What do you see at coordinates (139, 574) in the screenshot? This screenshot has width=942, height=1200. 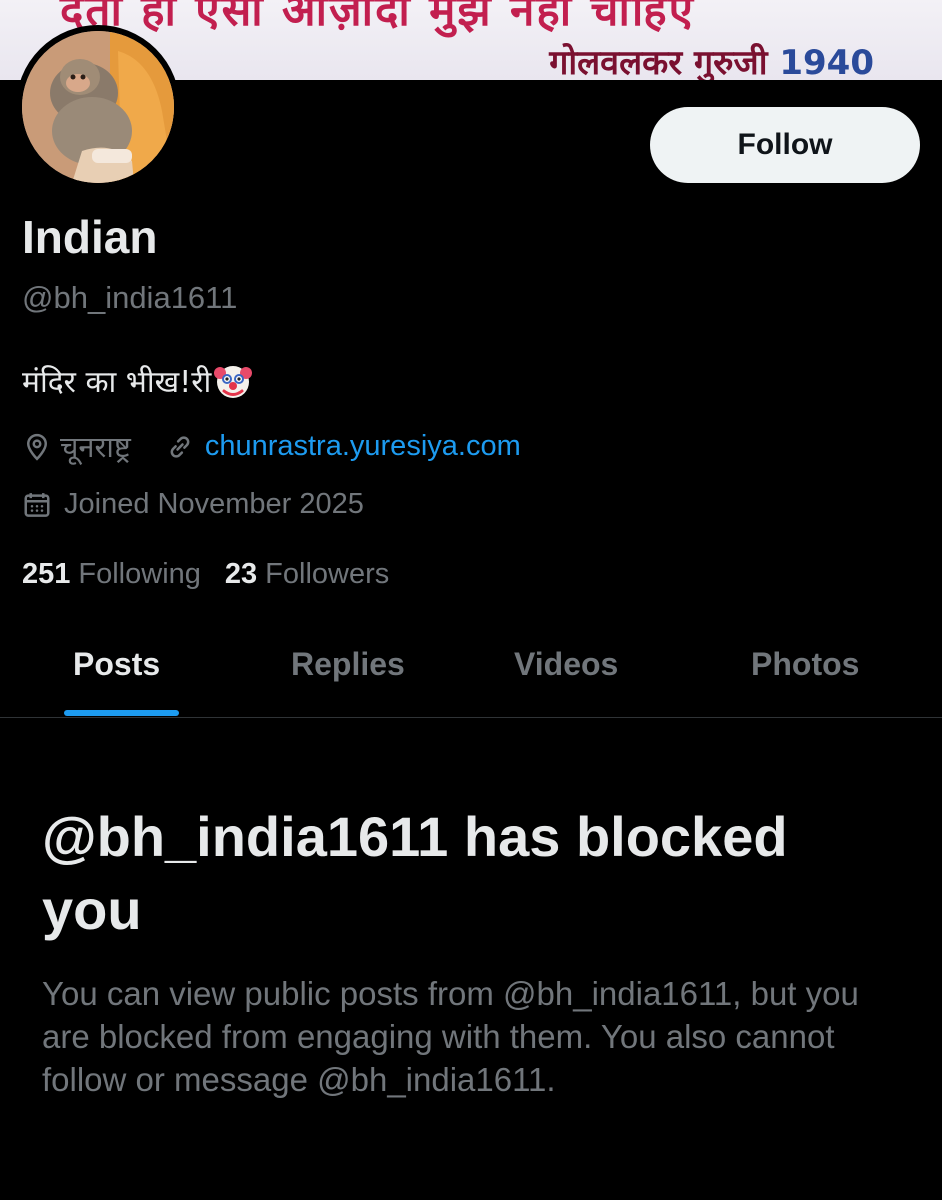 I see `following-label: Following` at bounding box center [139, 574].